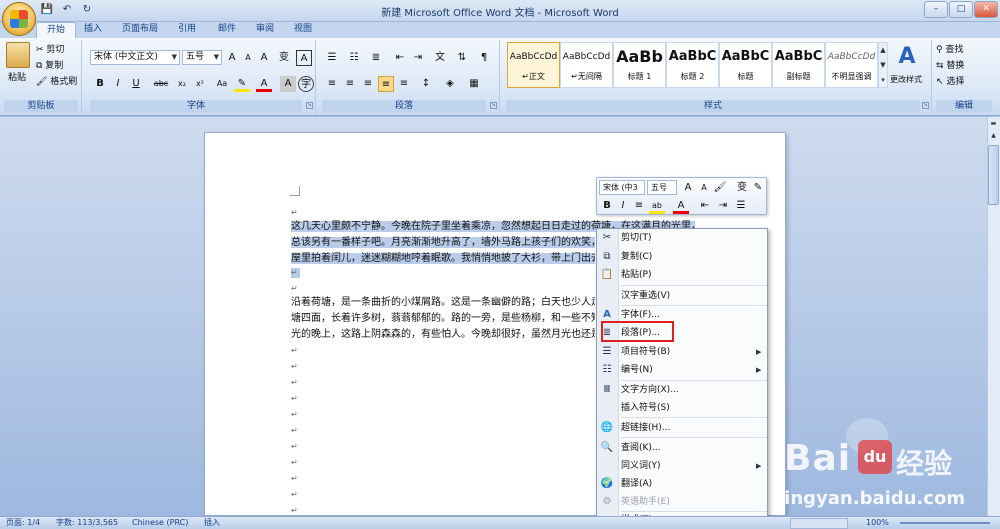  What do you see at coordinates (118, 84) in the screenshot?
I see `italic-button: I` at bounding box center [118, 84].